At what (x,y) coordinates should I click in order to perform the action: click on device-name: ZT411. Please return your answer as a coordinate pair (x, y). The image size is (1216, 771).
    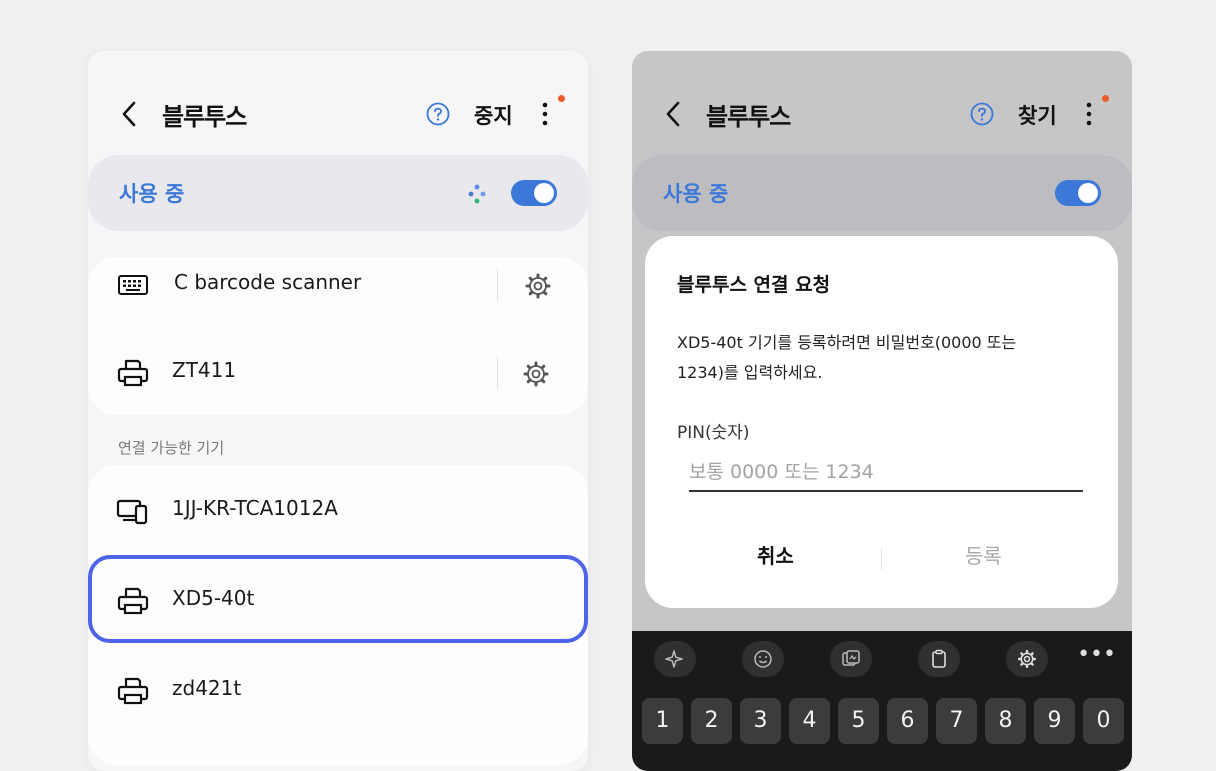
    Looking at the image, I should click on (204, 370).